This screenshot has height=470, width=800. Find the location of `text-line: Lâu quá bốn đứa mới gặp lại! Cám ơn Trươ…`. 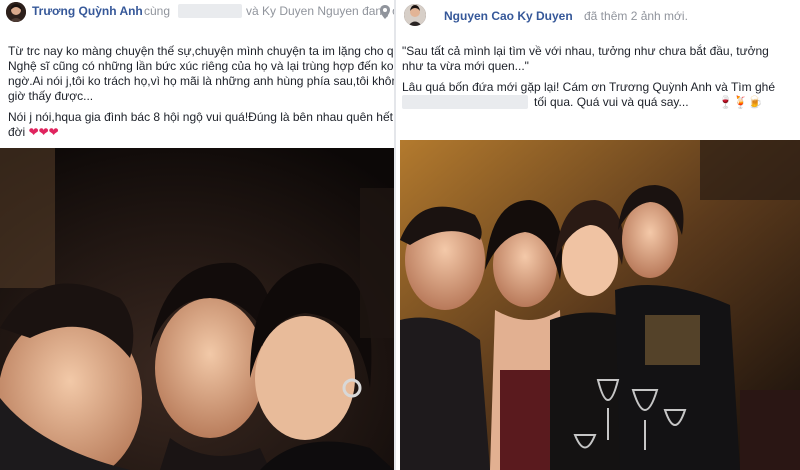

text-line: Lâu quá bốn đứa mới gặp lại! Cám ơn Trươ… is located at coordinates (588, 87).